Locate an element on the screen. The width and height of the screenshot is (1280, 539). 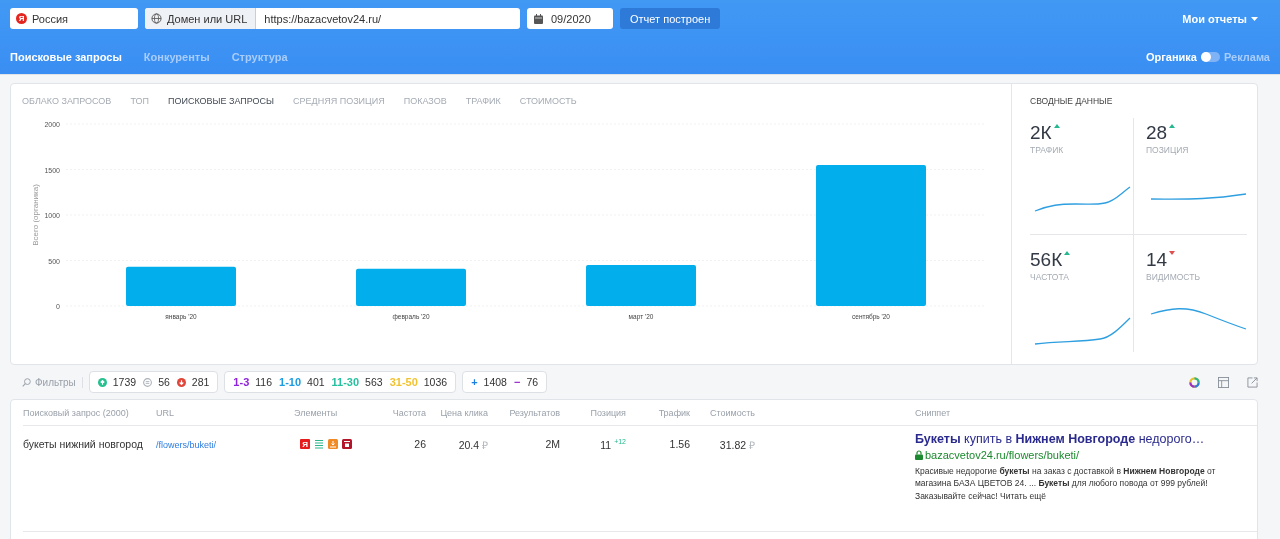
lock-icon is located at coordinates (919, 455).